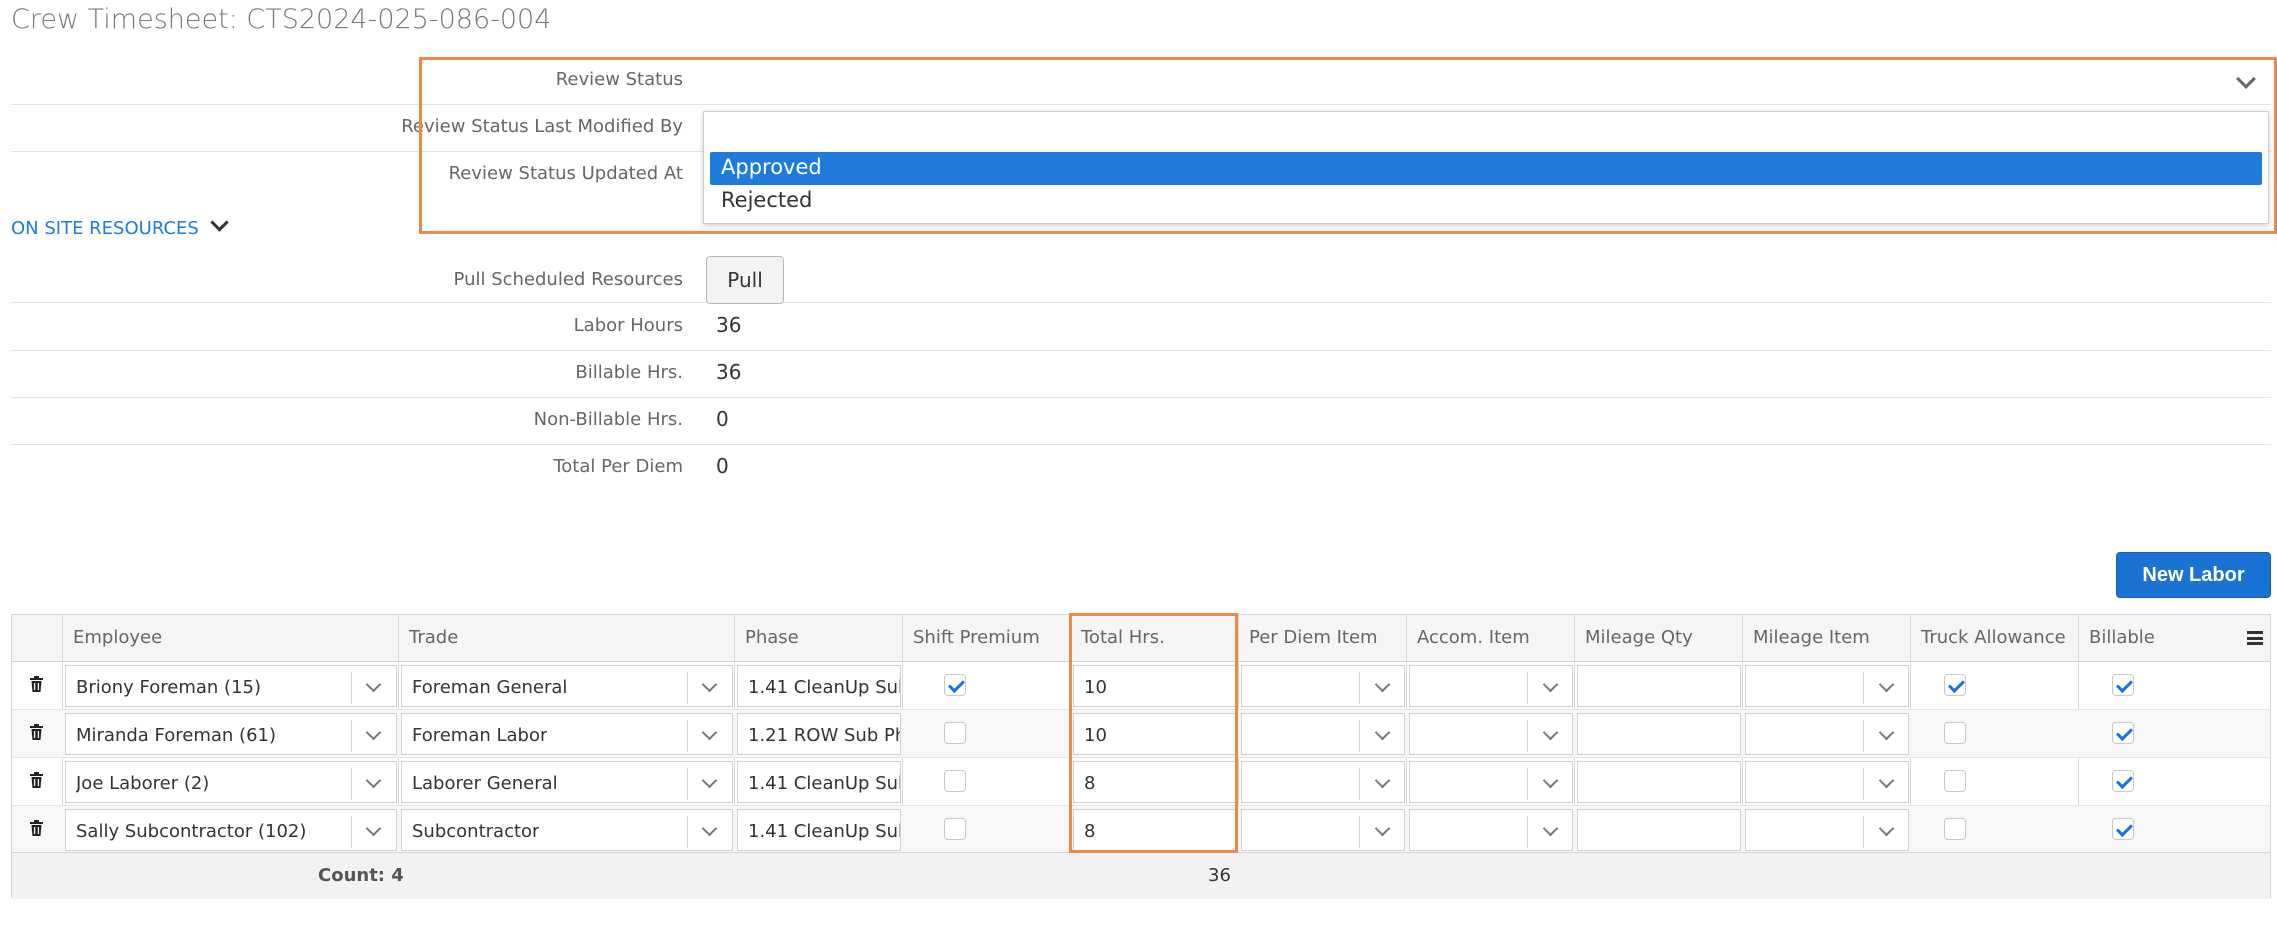 Image resolution: width=2277 pixels, height=949 pixels. What do you see at coordinates (608, 419) in the screenshot?
I see `non-billable-label: Non-Billable Hrs.` at bounding box center [608, 419].